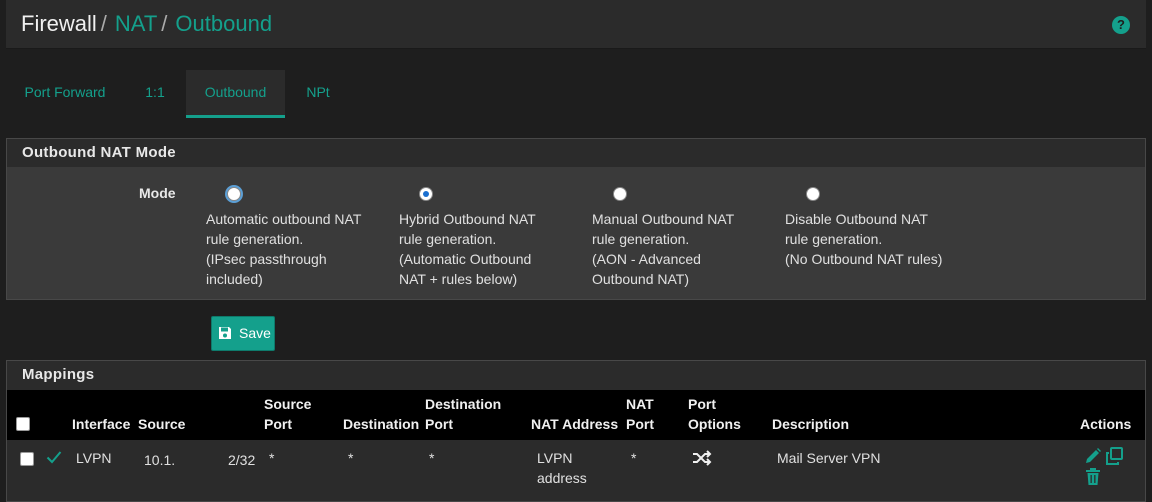  What do you see at coordinates (458, 279) in the screenshot?
I see `option-text-line: NAT + rules below)` at bounding box center [458, 279].